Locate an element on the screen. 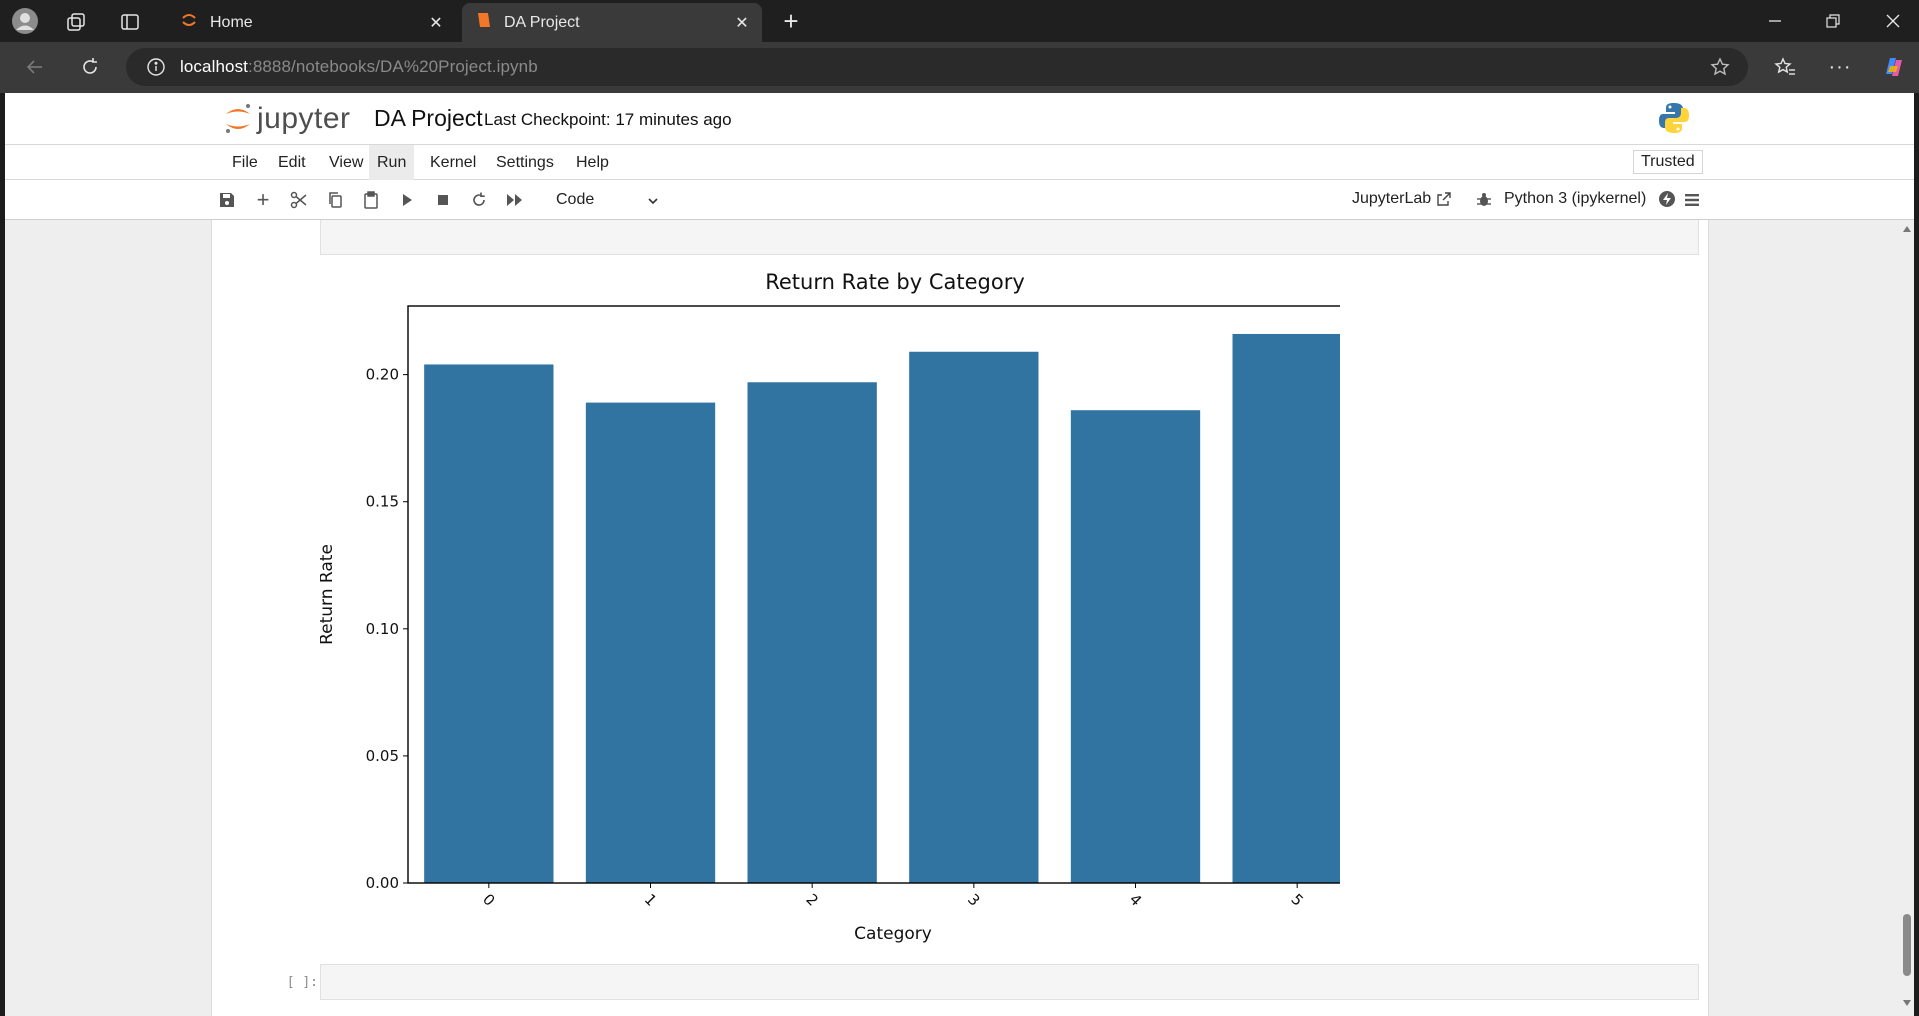 Image resolution: width=1919 pixels, height=1016 pixels. back-icon is located at coordinates (35, 67).